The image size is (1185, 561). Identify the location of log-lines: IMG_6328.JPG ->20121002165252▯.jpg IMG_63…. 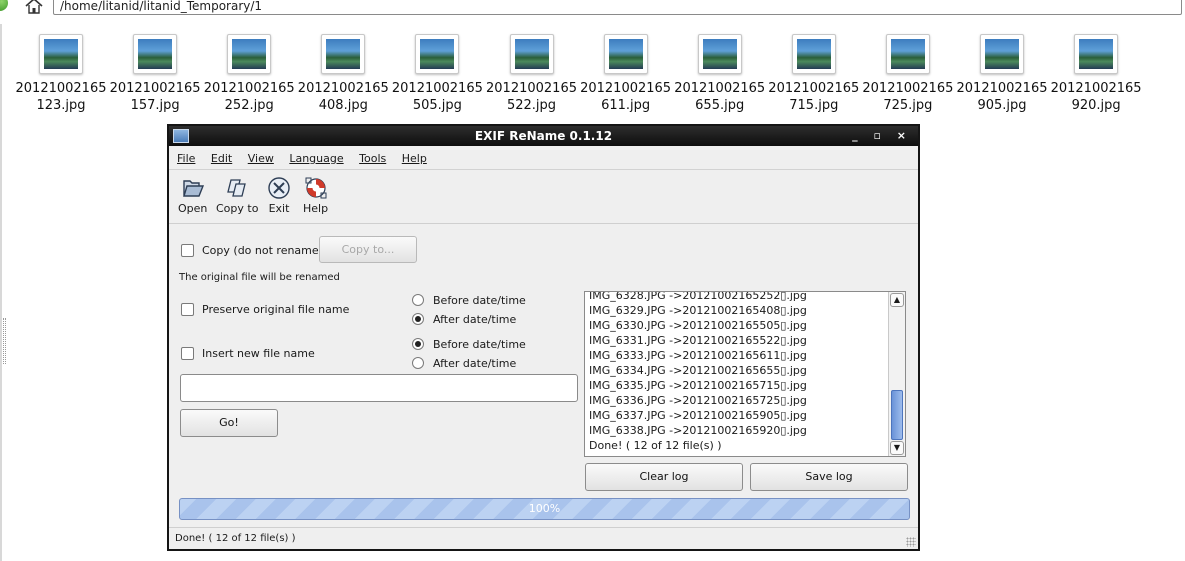
(739, 372).